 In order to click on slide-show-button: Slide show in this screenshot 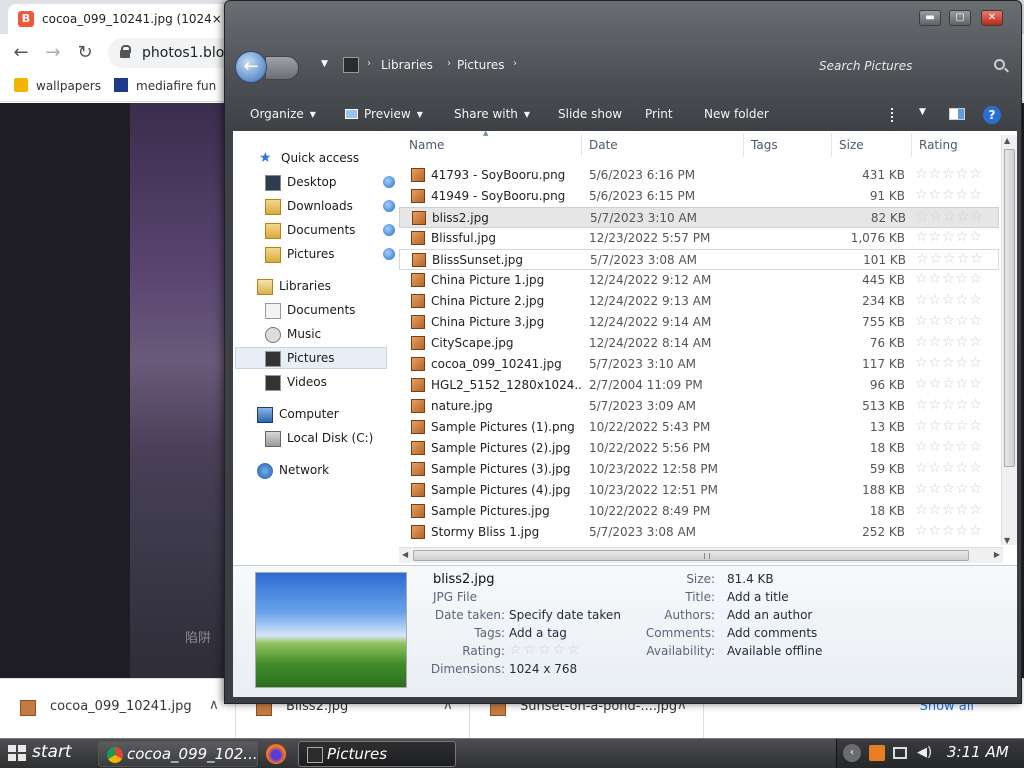, I will do `click(590, 114)`.